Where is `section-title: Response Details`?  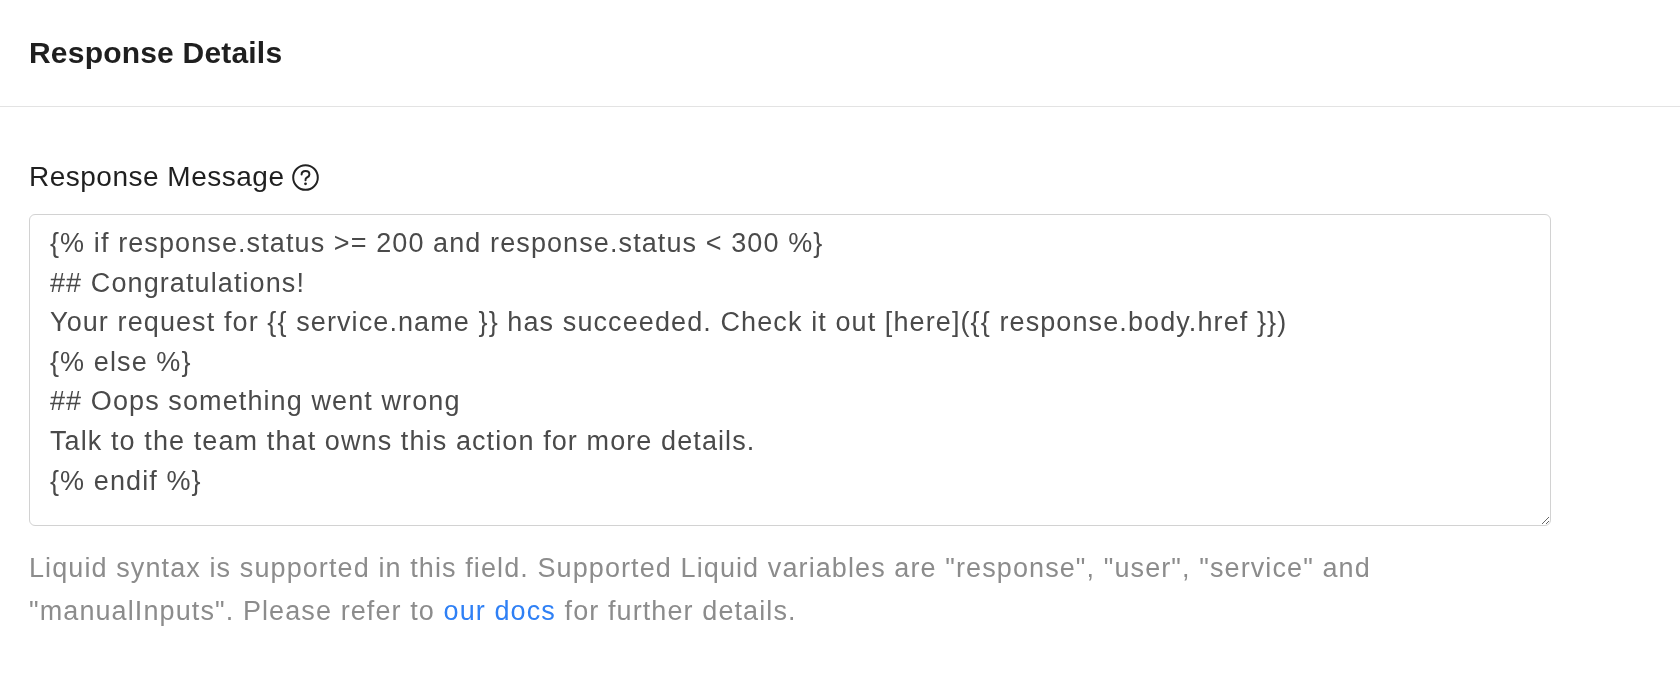 section-title: Response Details is located at coordinates (156, 53).